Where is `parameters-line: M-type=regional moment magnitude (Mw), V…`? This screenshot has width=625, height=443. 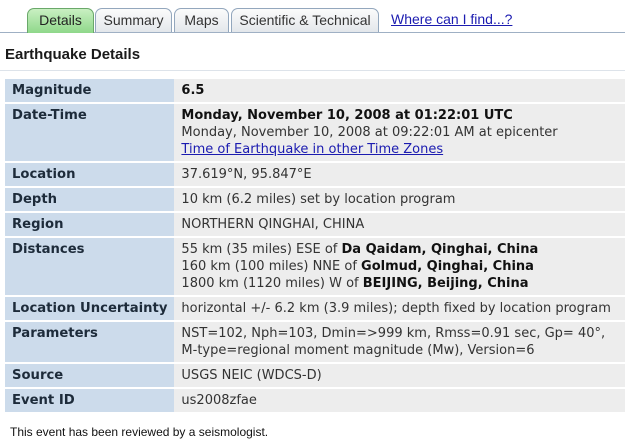
parameters-line: M-type=regional moment magnitude (Mw), V… is located at coordinates (358, 350).